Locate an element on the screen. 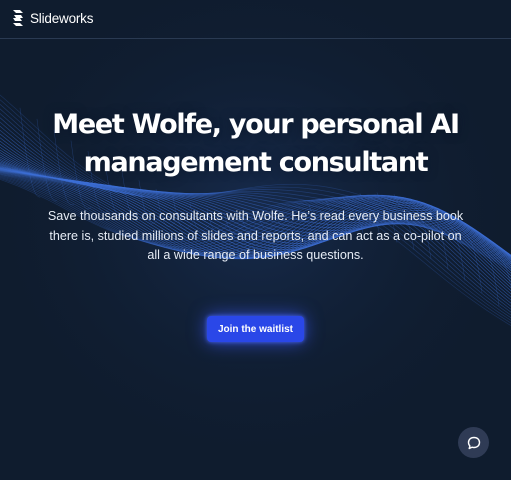 The width and height of the screenshot is (511, 480). chat-widget-button is located at coordinates (473, 442).